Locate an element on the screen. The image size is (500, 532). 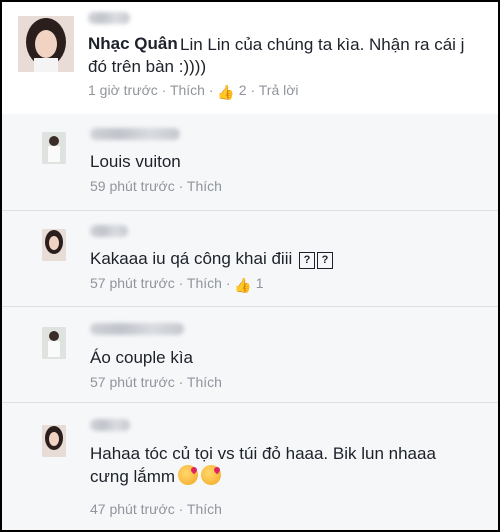
like-count: 2 is located at coordinates (243, 90).